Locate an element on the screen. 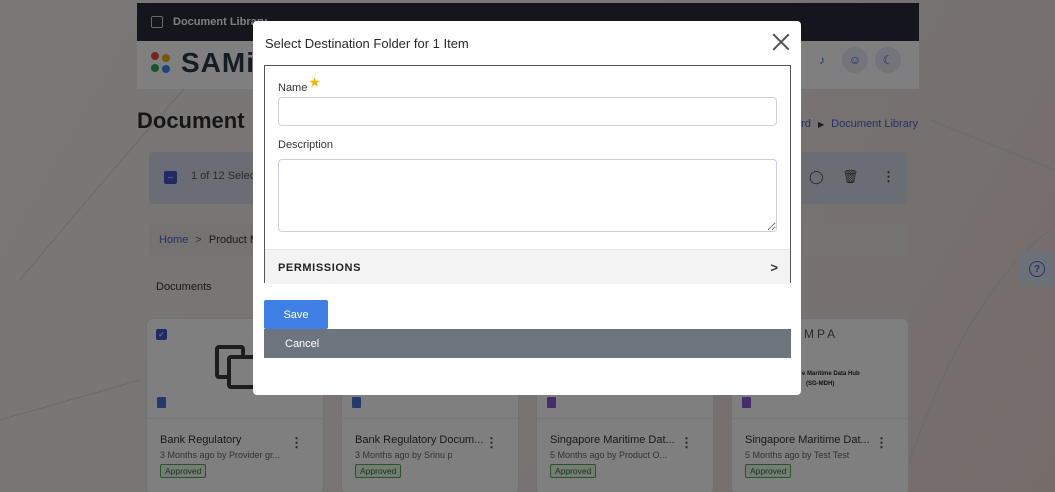 This screenshot has height=492, width=1055. cancel-button: Cancel is located at coordinates (527, 343).